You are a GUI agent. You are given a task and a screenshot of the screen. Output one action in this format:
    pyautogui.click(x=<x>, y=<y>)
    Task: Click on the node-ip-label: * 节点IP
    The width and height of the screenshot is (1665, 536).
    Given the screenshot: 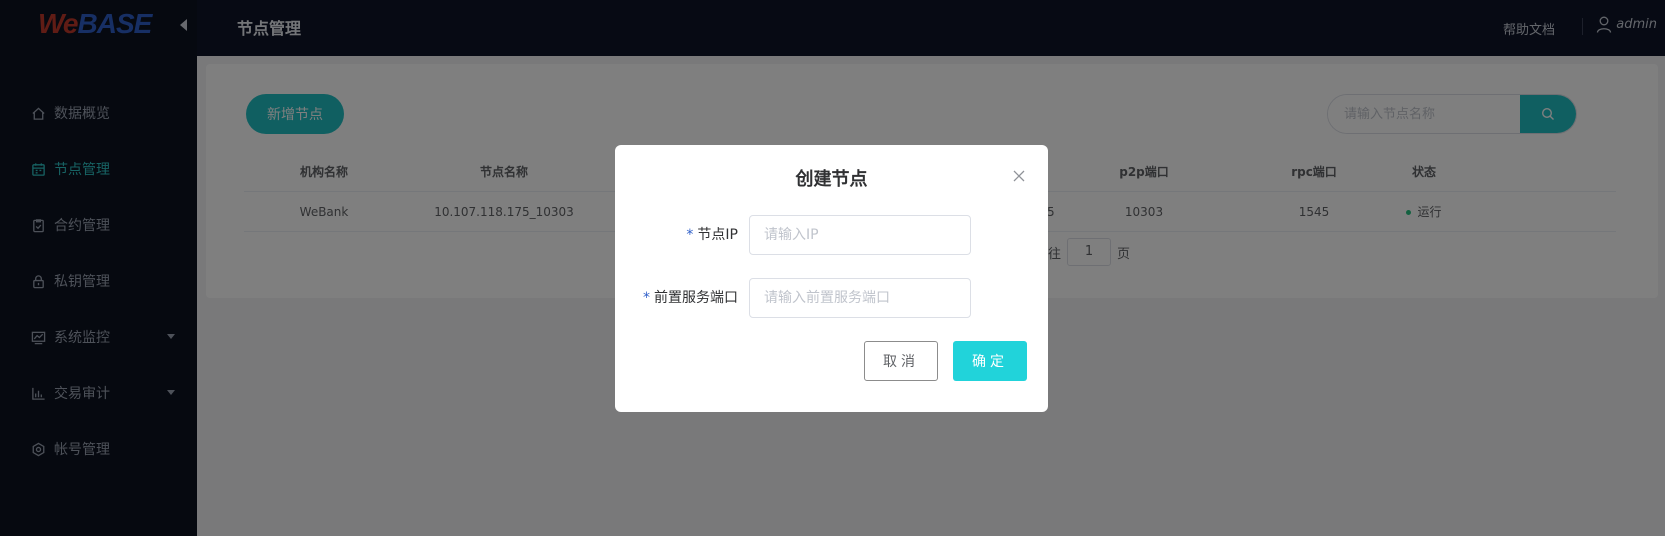 What is the action you would take?
    pyautogui.click(x=712, y=235)
    